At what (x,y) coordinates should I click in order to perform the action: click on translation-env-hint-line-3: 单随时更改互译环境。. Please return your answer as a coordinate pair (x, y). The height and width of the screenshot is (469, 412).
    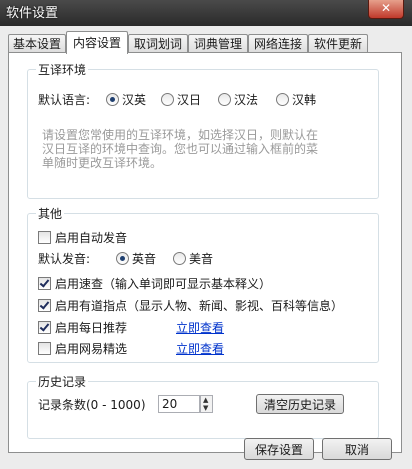
    Looking at the image, I should click on (102, 163).